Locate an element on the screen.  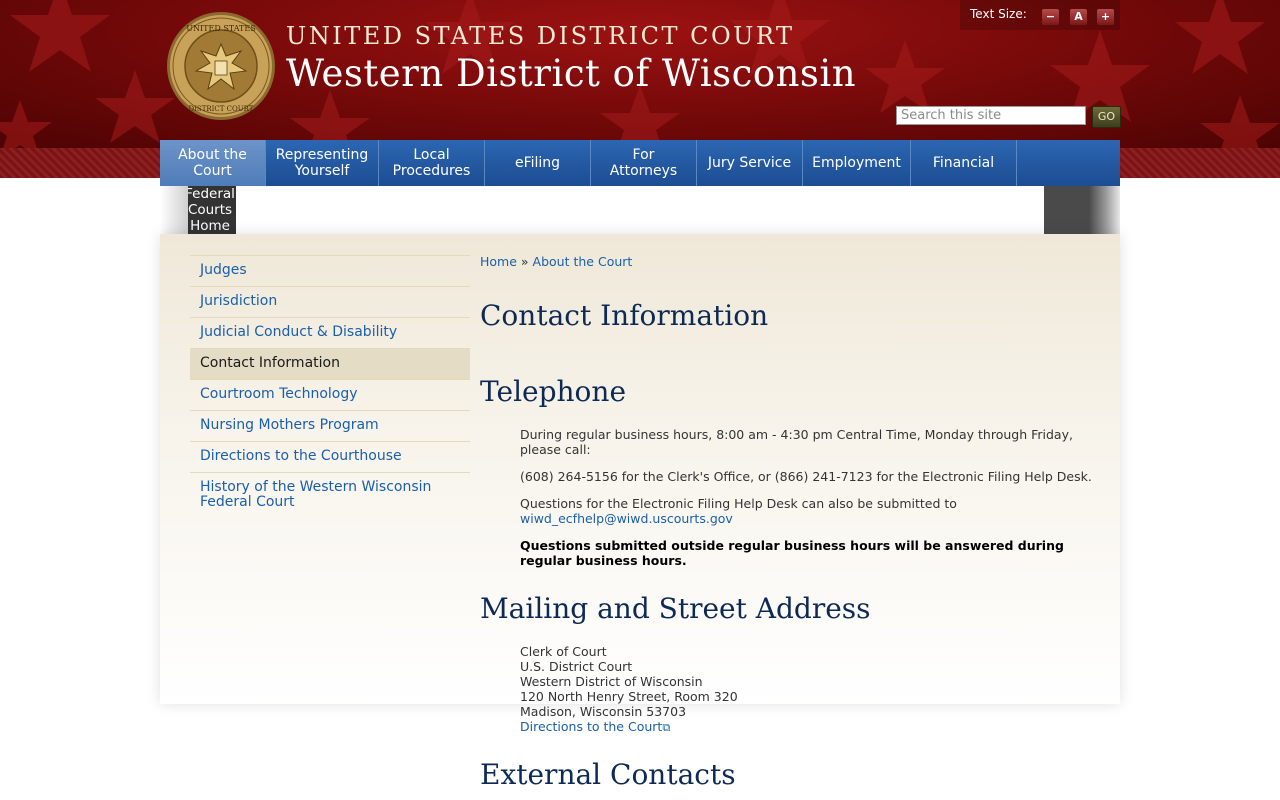
nav-financial: Financial is located at coordinates (964, 163).